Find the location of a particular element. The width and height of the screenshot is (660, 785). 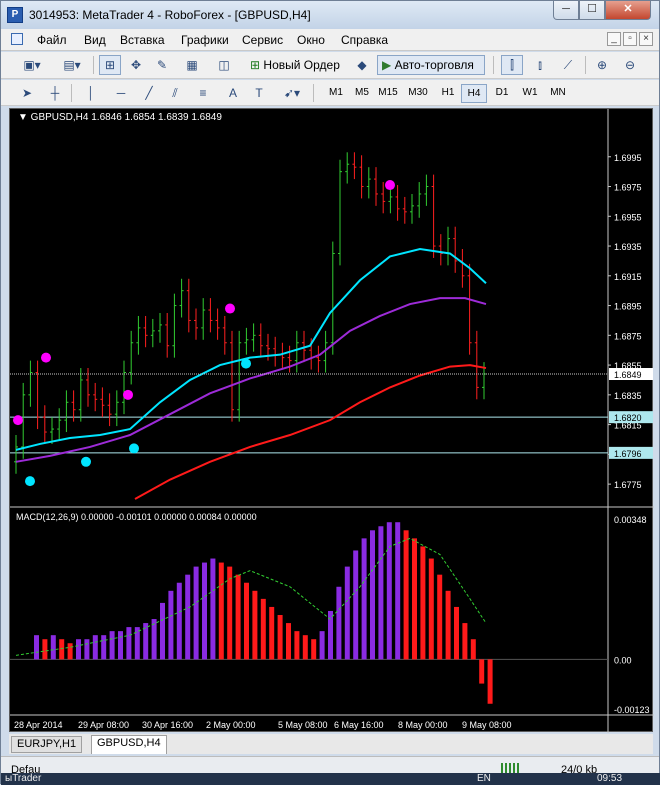

fibonacci-icon: ≡ is located at coordinates (203, 93).